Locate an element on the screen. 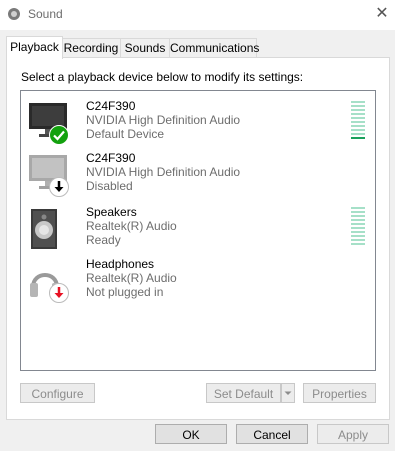  device-name: Headphones is located at coordinates (120, 264).